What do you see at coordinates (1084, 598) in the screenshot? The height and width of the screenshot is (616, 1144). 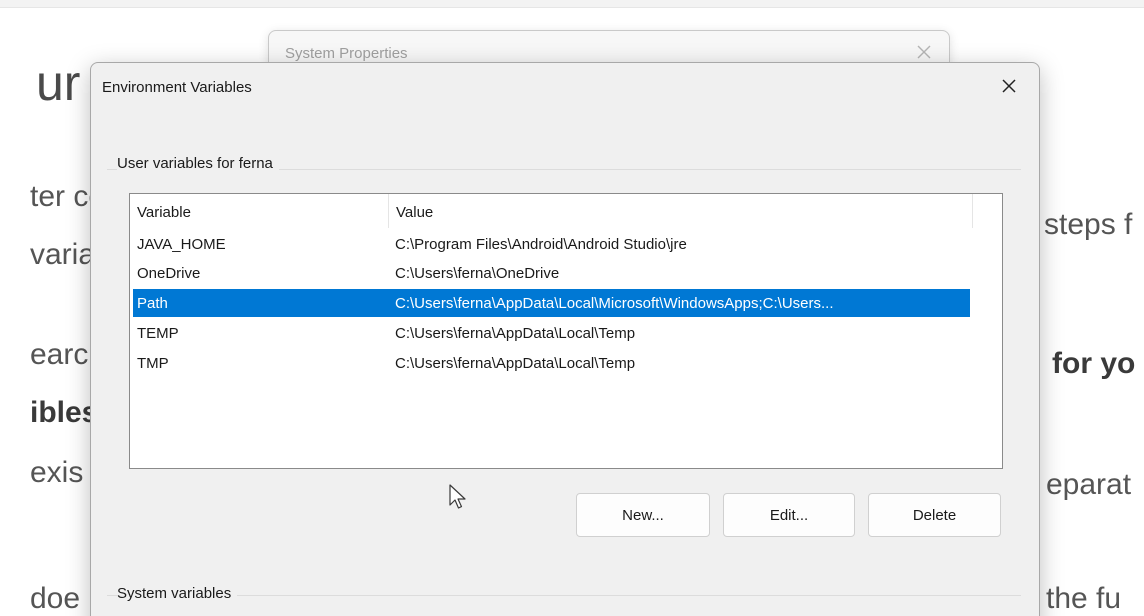 I see `article-text-fragment: the fu` at bounding box center [1084, 598].